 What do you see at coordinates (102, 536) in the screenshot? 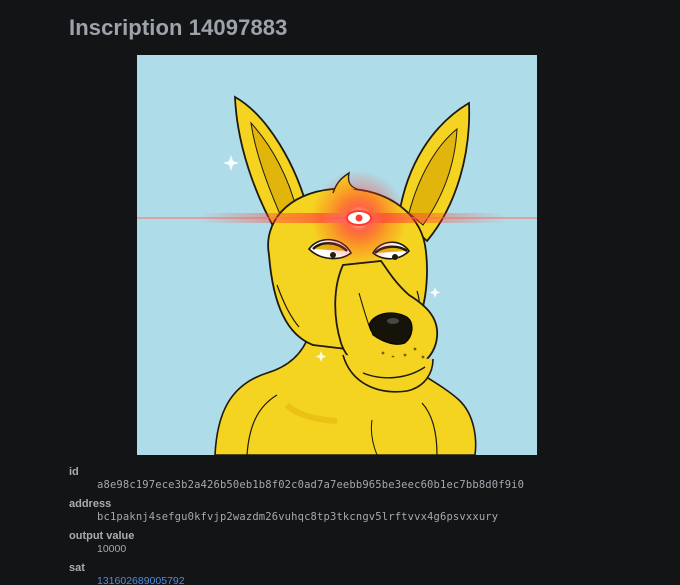
I see `output-value-label: output value` at bounding box center [102, 536].